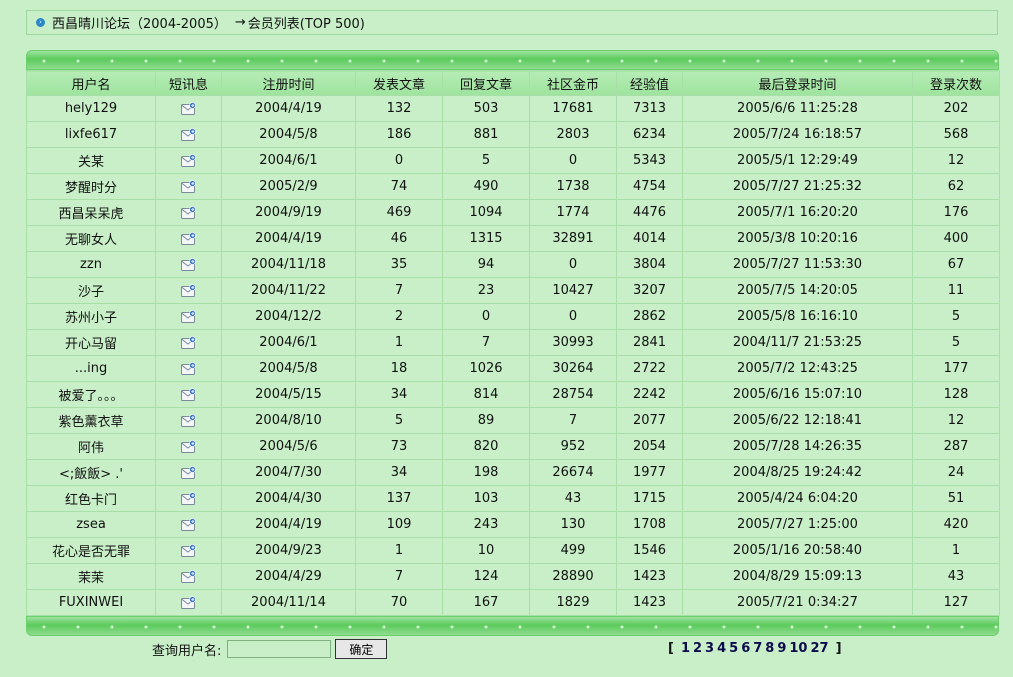 Image resolution: width=1013 pixels, height=677 pixels. I want to click on username-link: hely129, so click(91, 108).